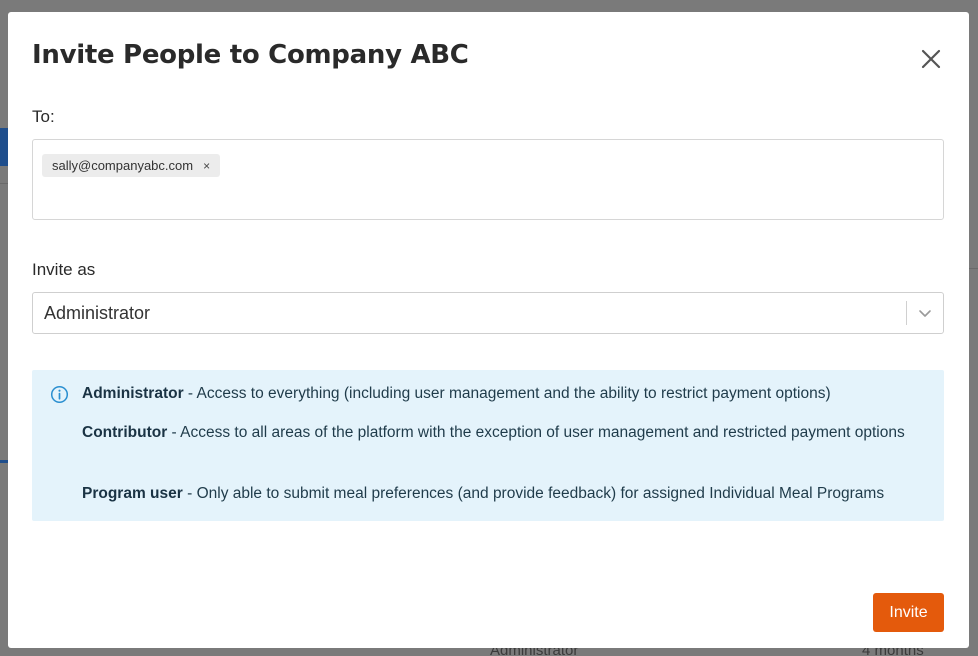 The height and width of the screenshot is (656, 978). I want to click on to-label: To:, so click(43, 116).